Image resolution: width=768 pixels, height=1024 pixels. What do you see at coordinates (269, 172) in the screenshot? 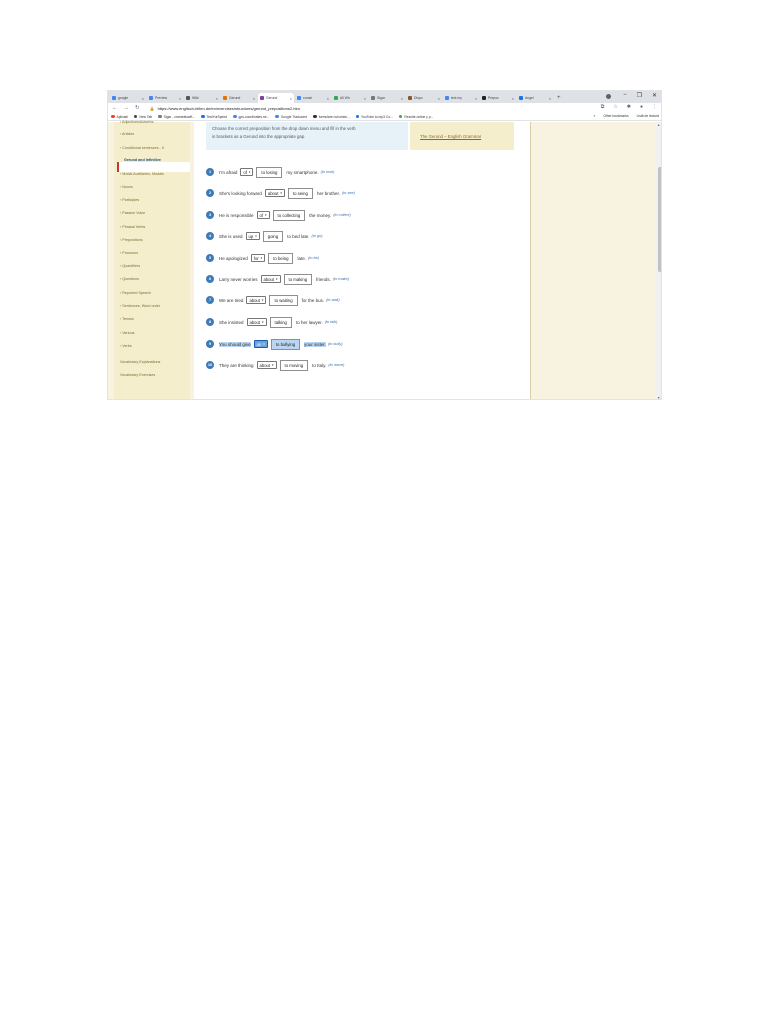
I see `gerund-input: to losing` at bounding box center [269, 172].